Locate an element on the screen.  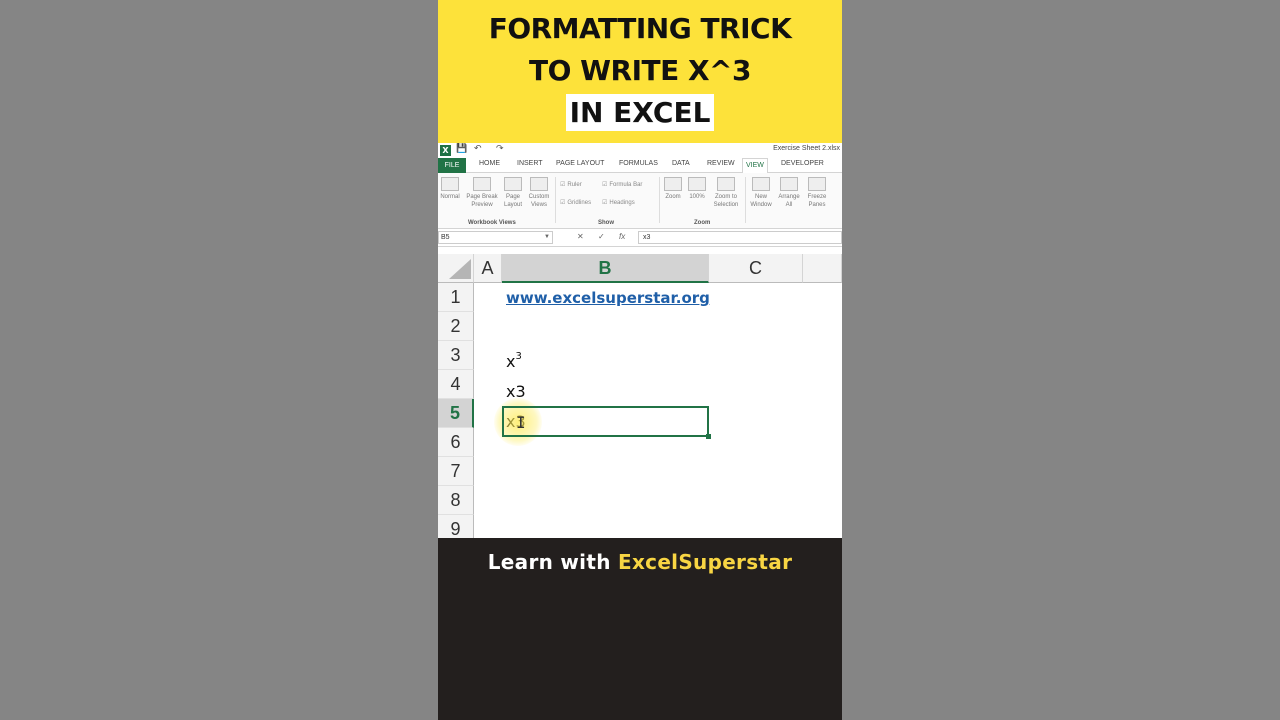
title-banner: FORMATTING TRICK TO WRITE X^3 IN EXCEL is located at coordinates (640, 71).